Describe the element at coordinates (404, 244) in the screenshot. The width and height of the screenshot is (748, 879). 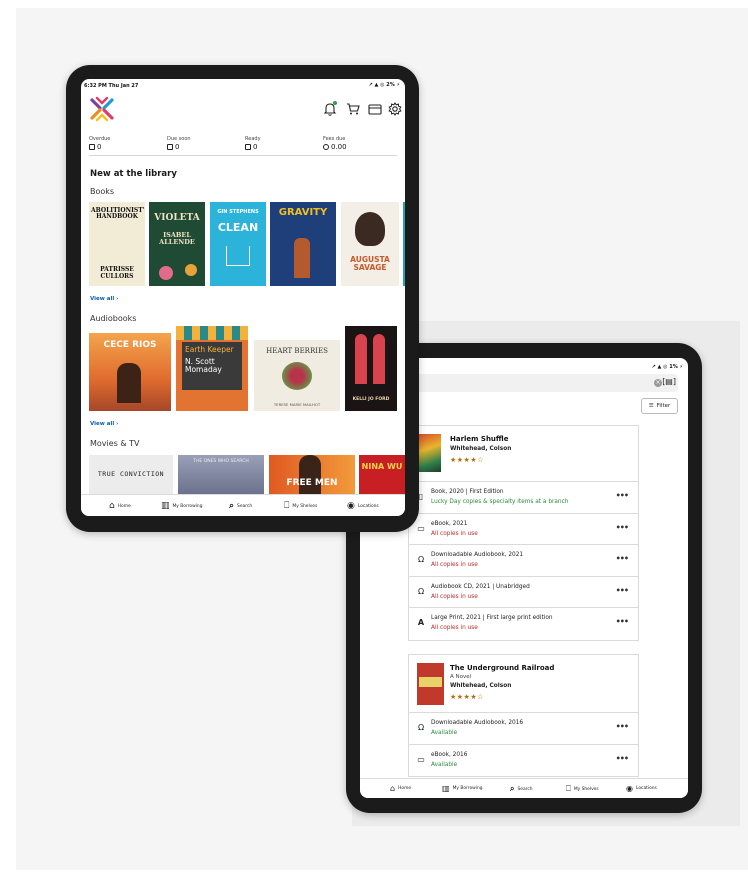
I see `book-cover-partial` at that location.